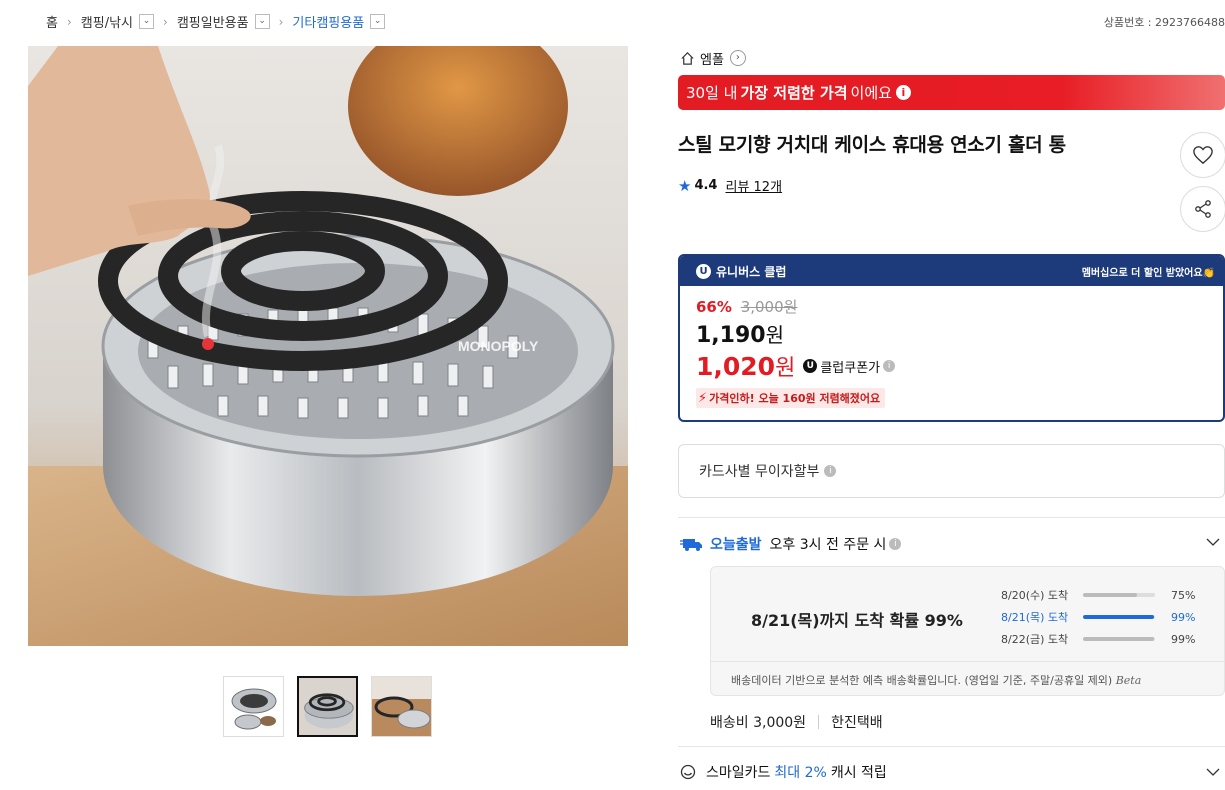  I want to click on rating-score: 4.4, so click(706, 185).